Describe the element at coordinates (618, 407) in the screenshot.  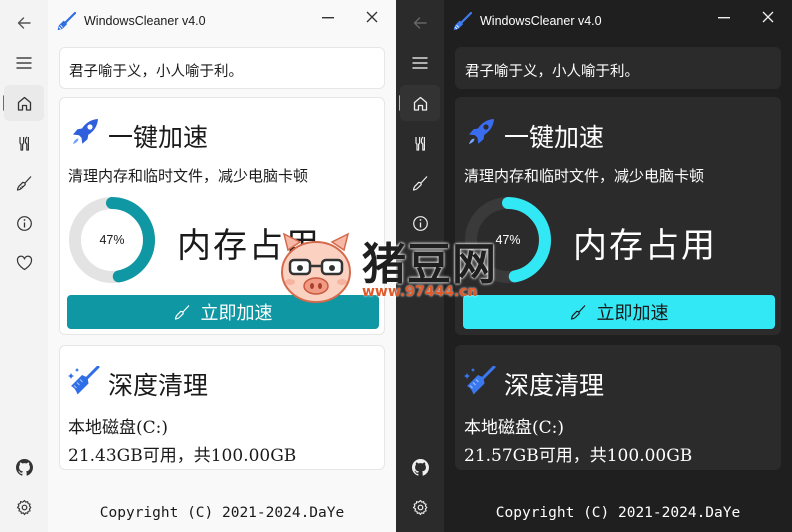
I see `deep-clean-card: 深度清理 本地磁盘(C:) 21.57GB可用，共100.00GB` at that location.